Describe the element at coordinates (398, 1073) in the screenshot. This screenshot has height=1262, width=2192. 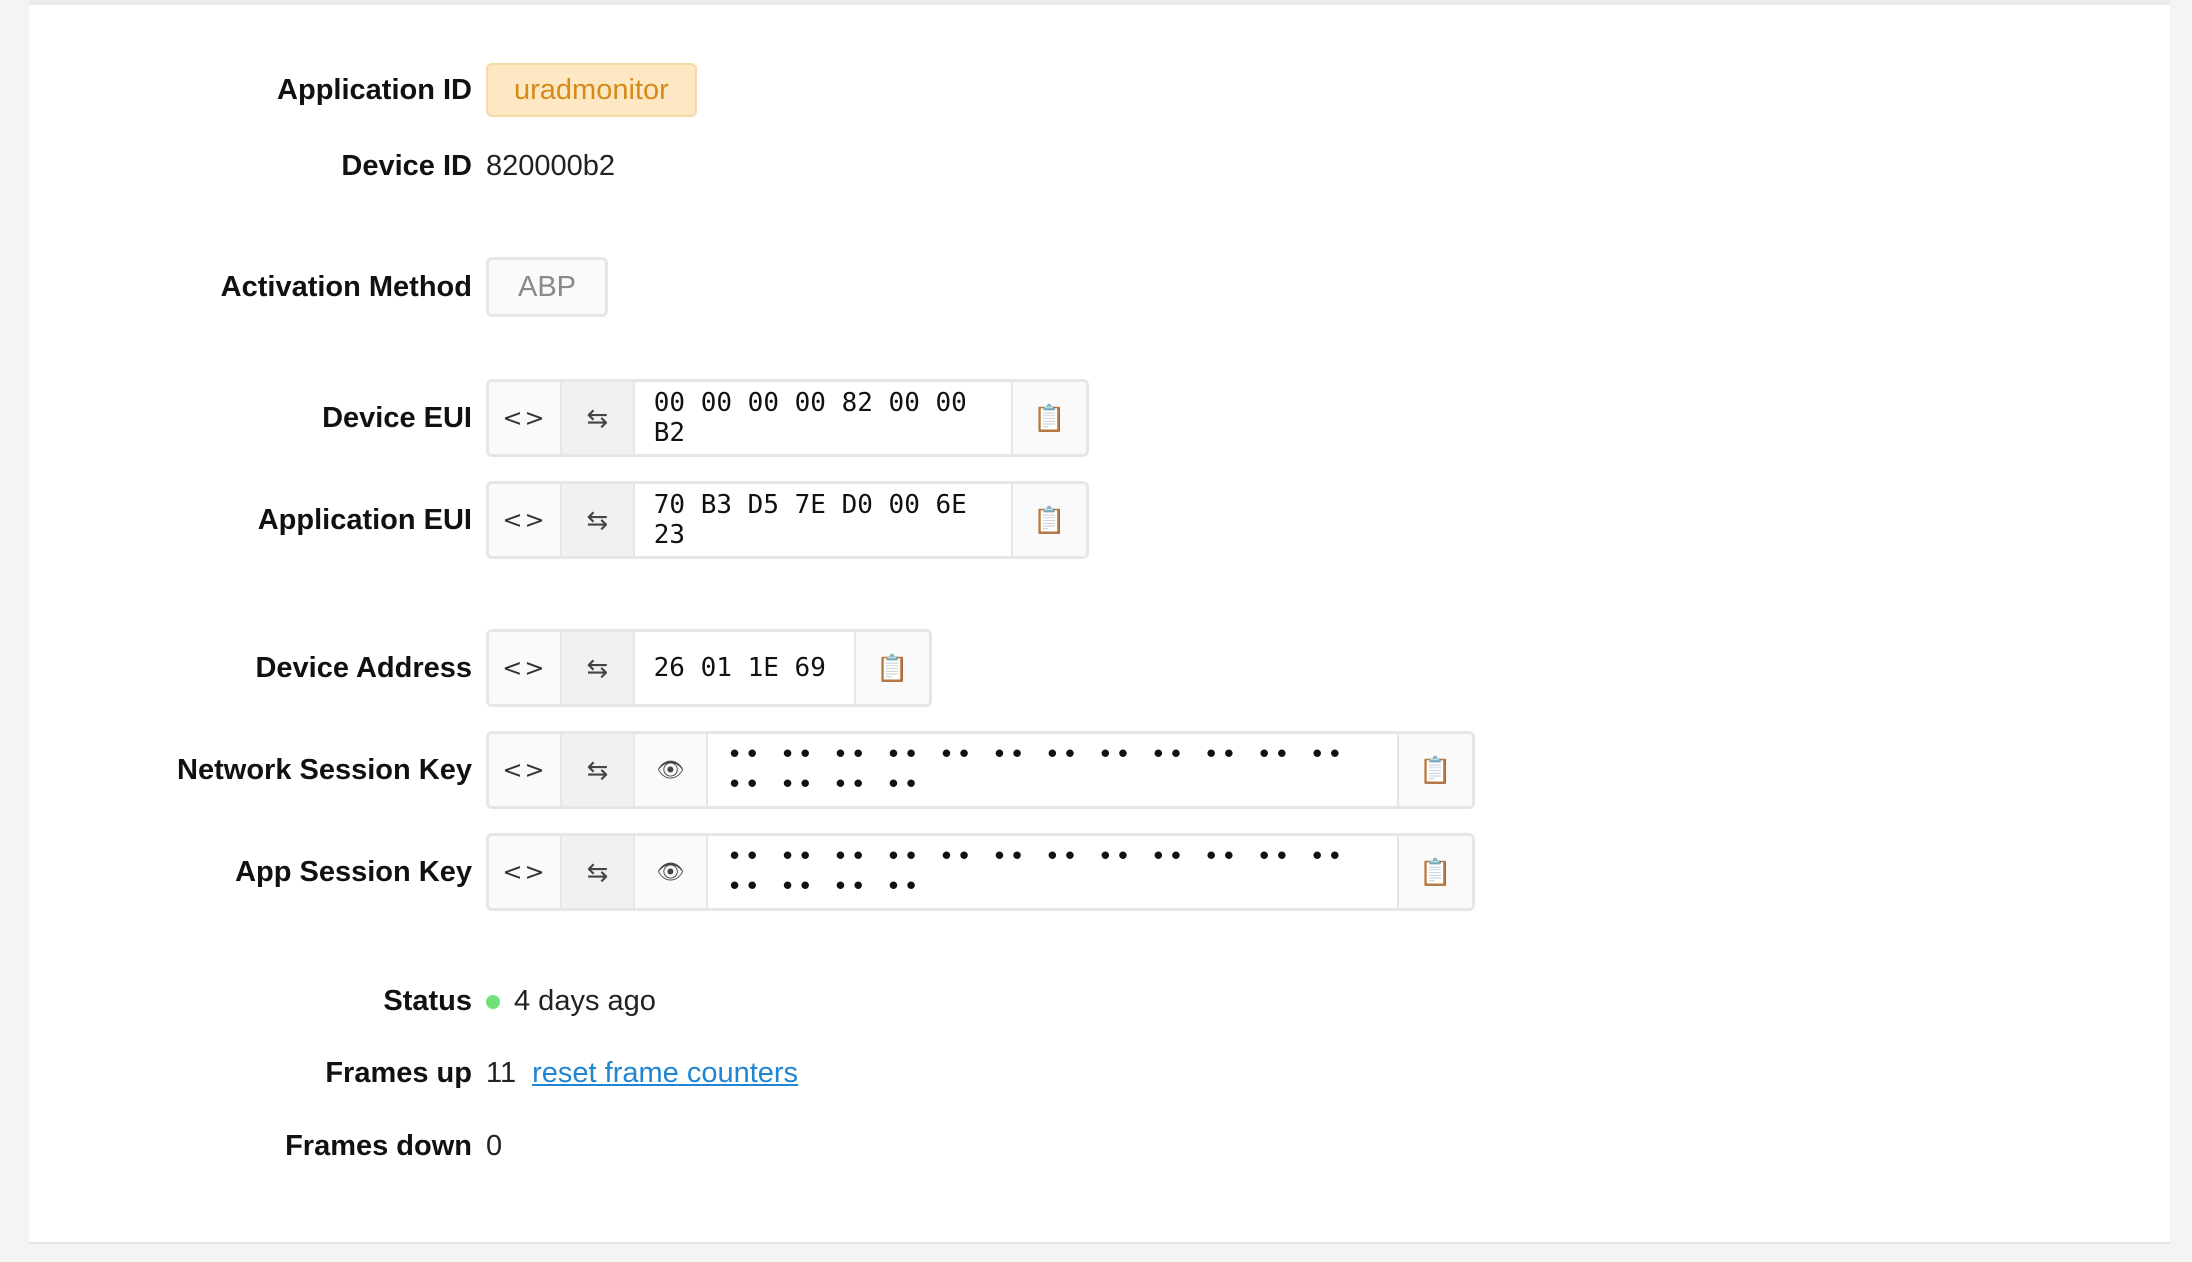
I see `frames-up-label: Frames up` at that location.